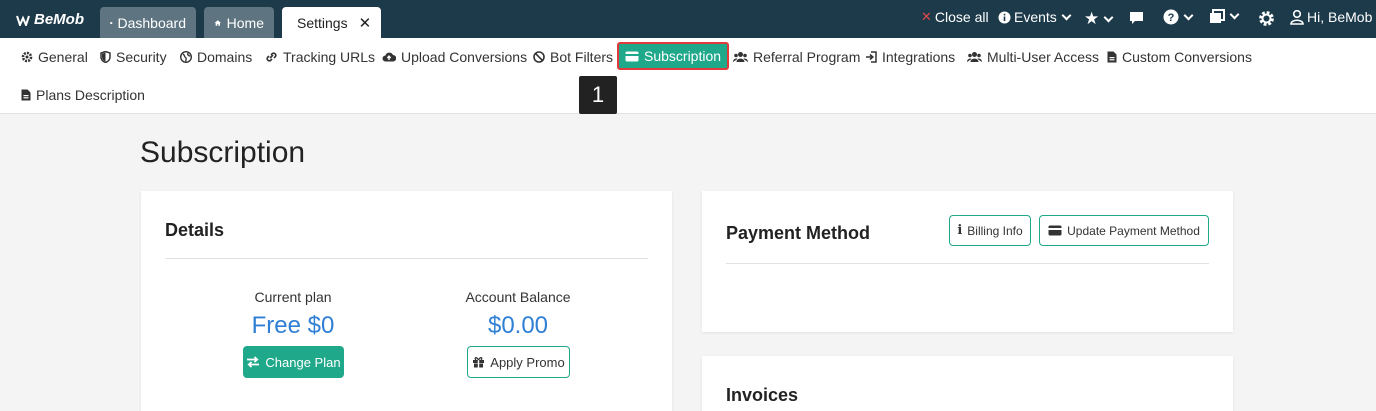 The height and width of the screenshot is (411, 1376). I want to click on nav-domains: Domains, so click(216, 57).